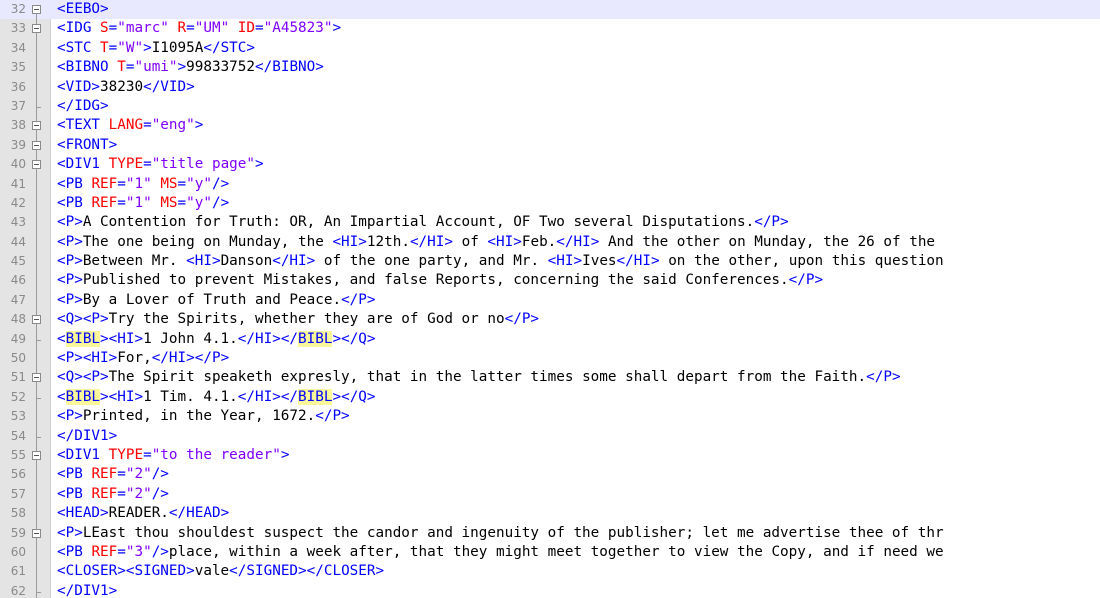  I want to click on code-line: 38 <TEXT LANG="eng">, so click(550, 126).